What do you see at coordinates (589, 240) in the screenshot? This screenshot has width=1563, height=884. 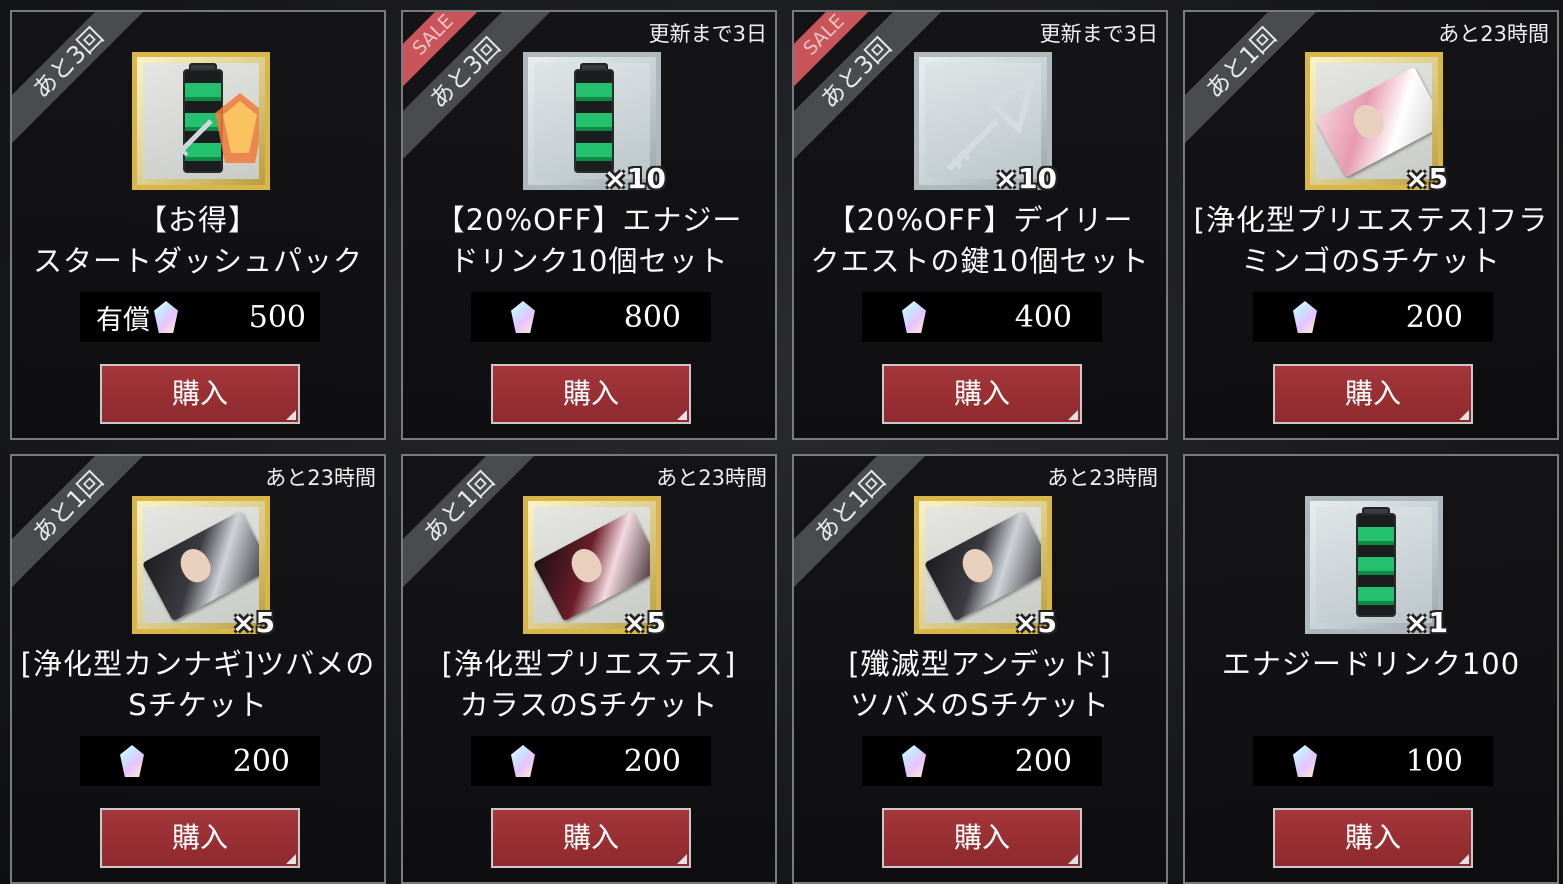 I see `product-name: 【20%OFF】エナジー ドリンク10個セット` at bounding box center [589, 240].